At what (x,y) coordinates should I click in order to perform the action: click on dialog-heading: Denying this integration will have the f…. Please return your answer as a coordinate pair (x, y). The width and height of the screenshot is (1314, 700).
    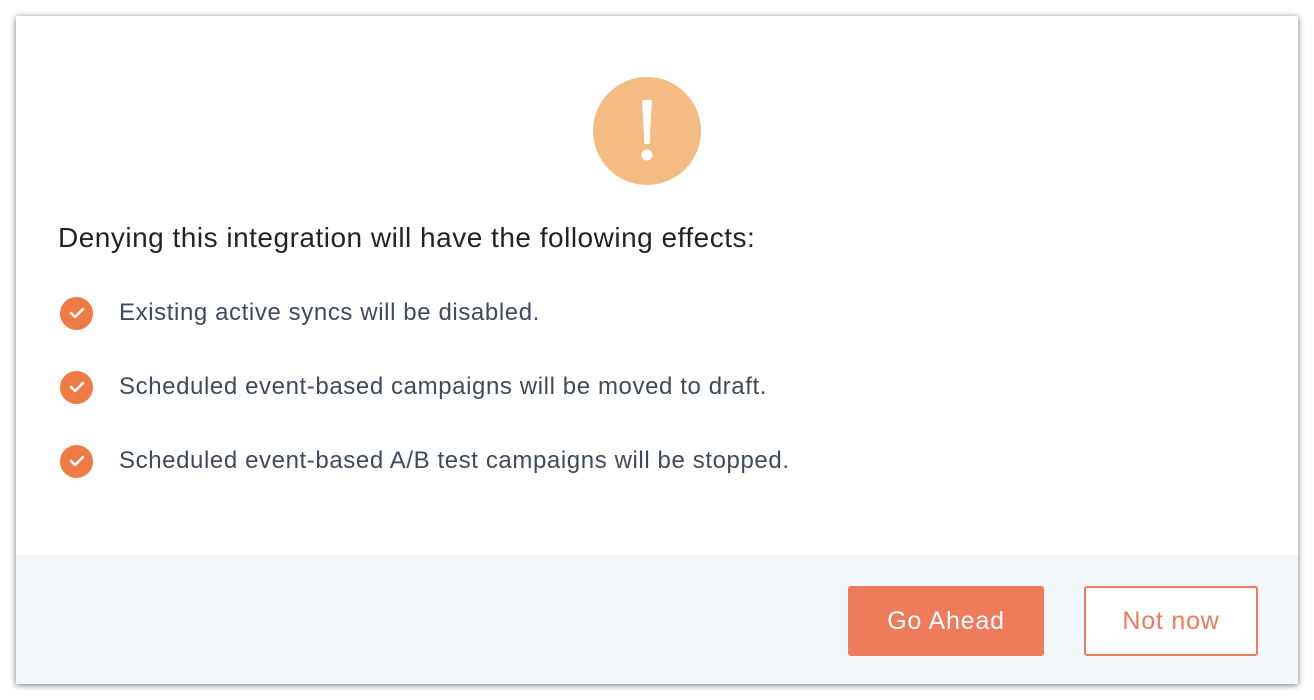
    Looking at the image, I should click on (407, 237).